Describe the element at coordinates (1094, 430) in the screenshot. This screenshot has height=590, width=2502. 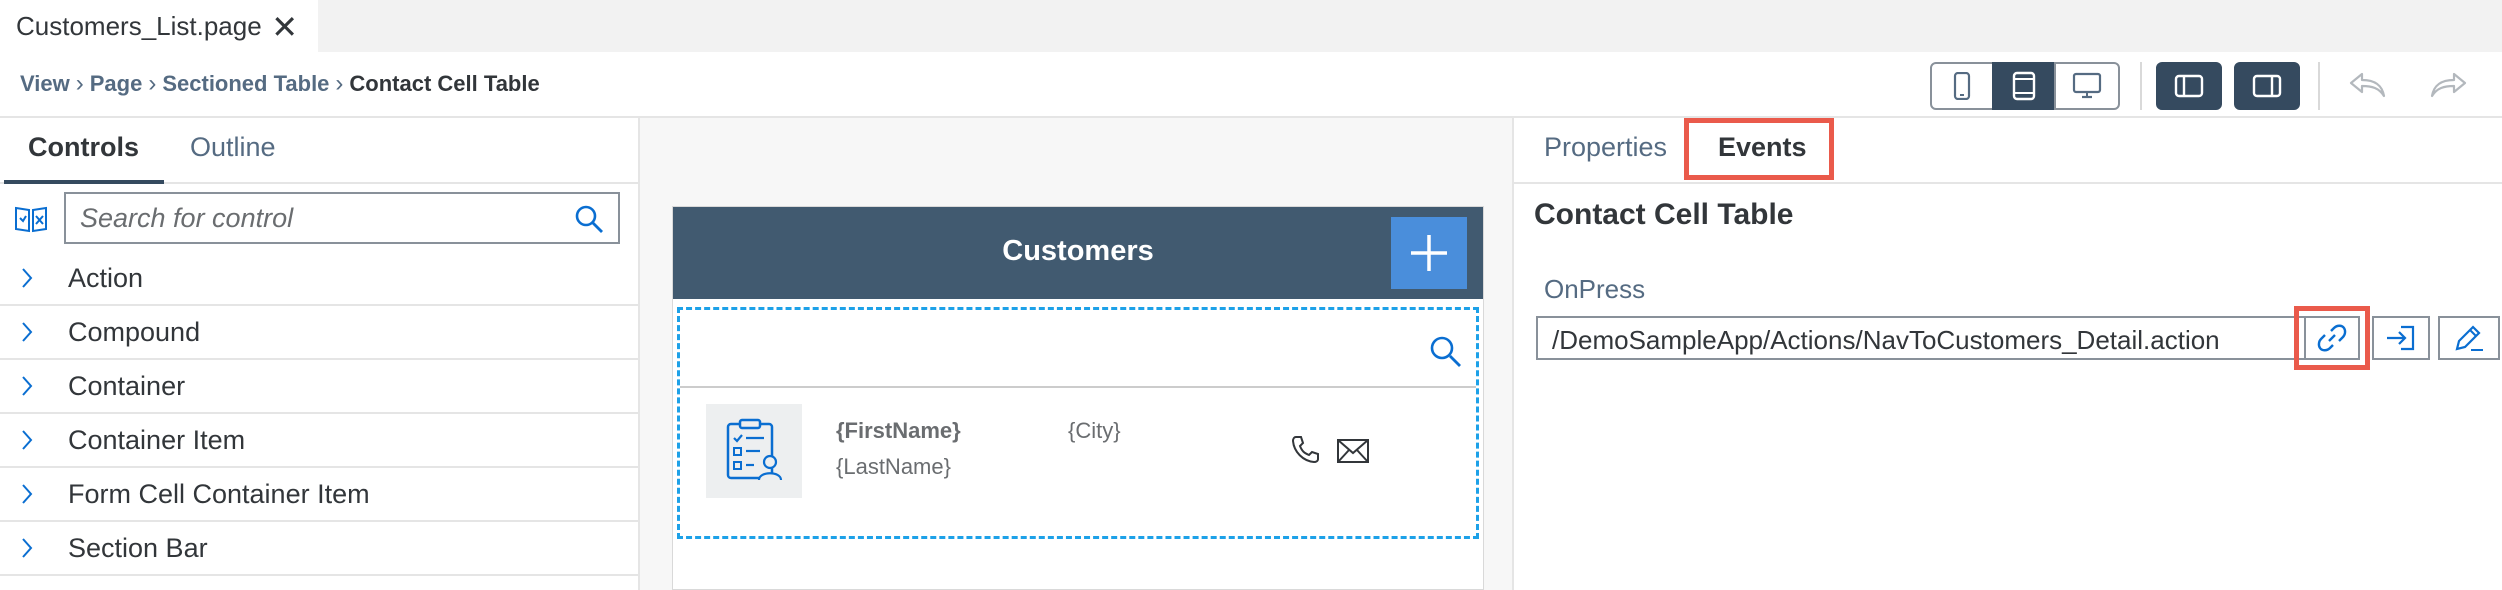
I see `contact-city: {City}` at that location.